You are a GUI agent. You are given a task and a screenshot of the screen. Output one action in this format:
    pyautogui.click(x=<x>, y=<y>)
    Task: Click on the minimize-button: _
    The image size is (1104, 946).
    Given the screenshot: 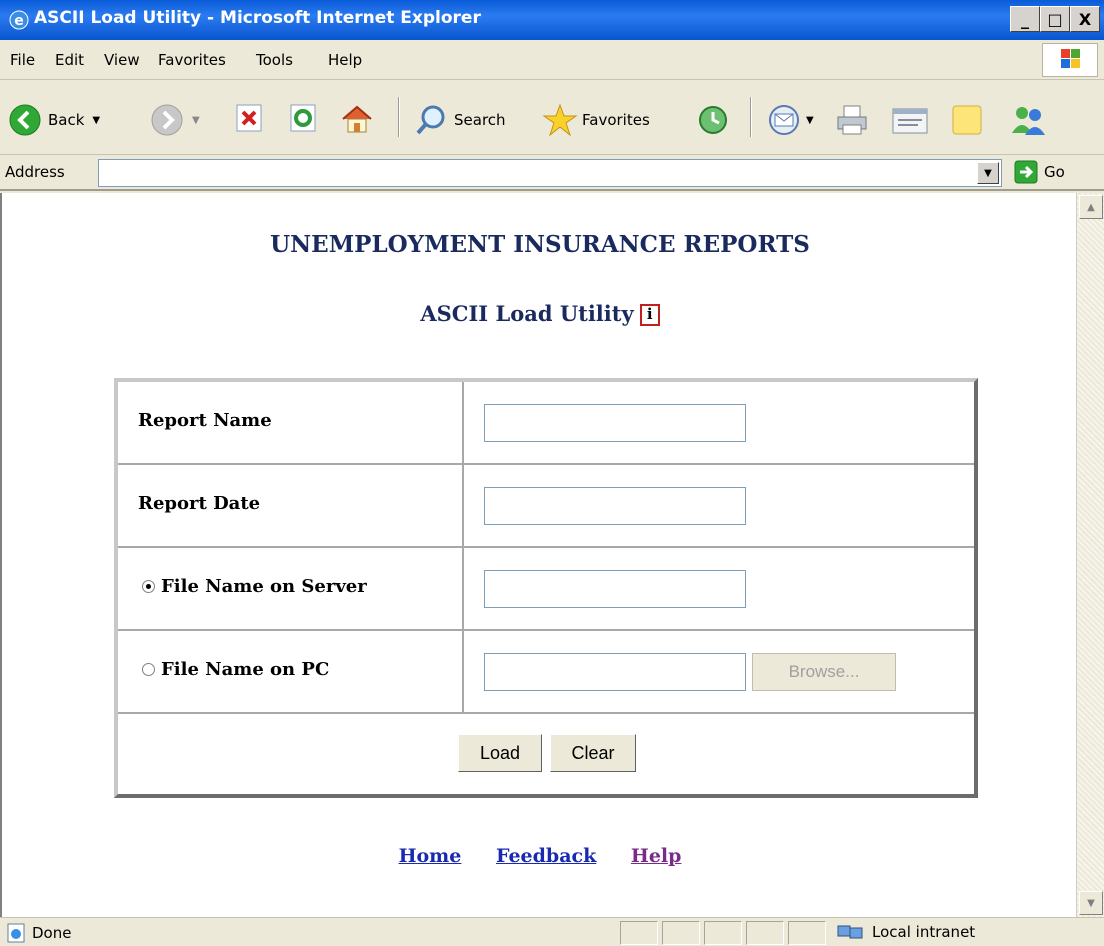 What is the action you would take?
    pyautogui.click(x=1025, y=19)
    